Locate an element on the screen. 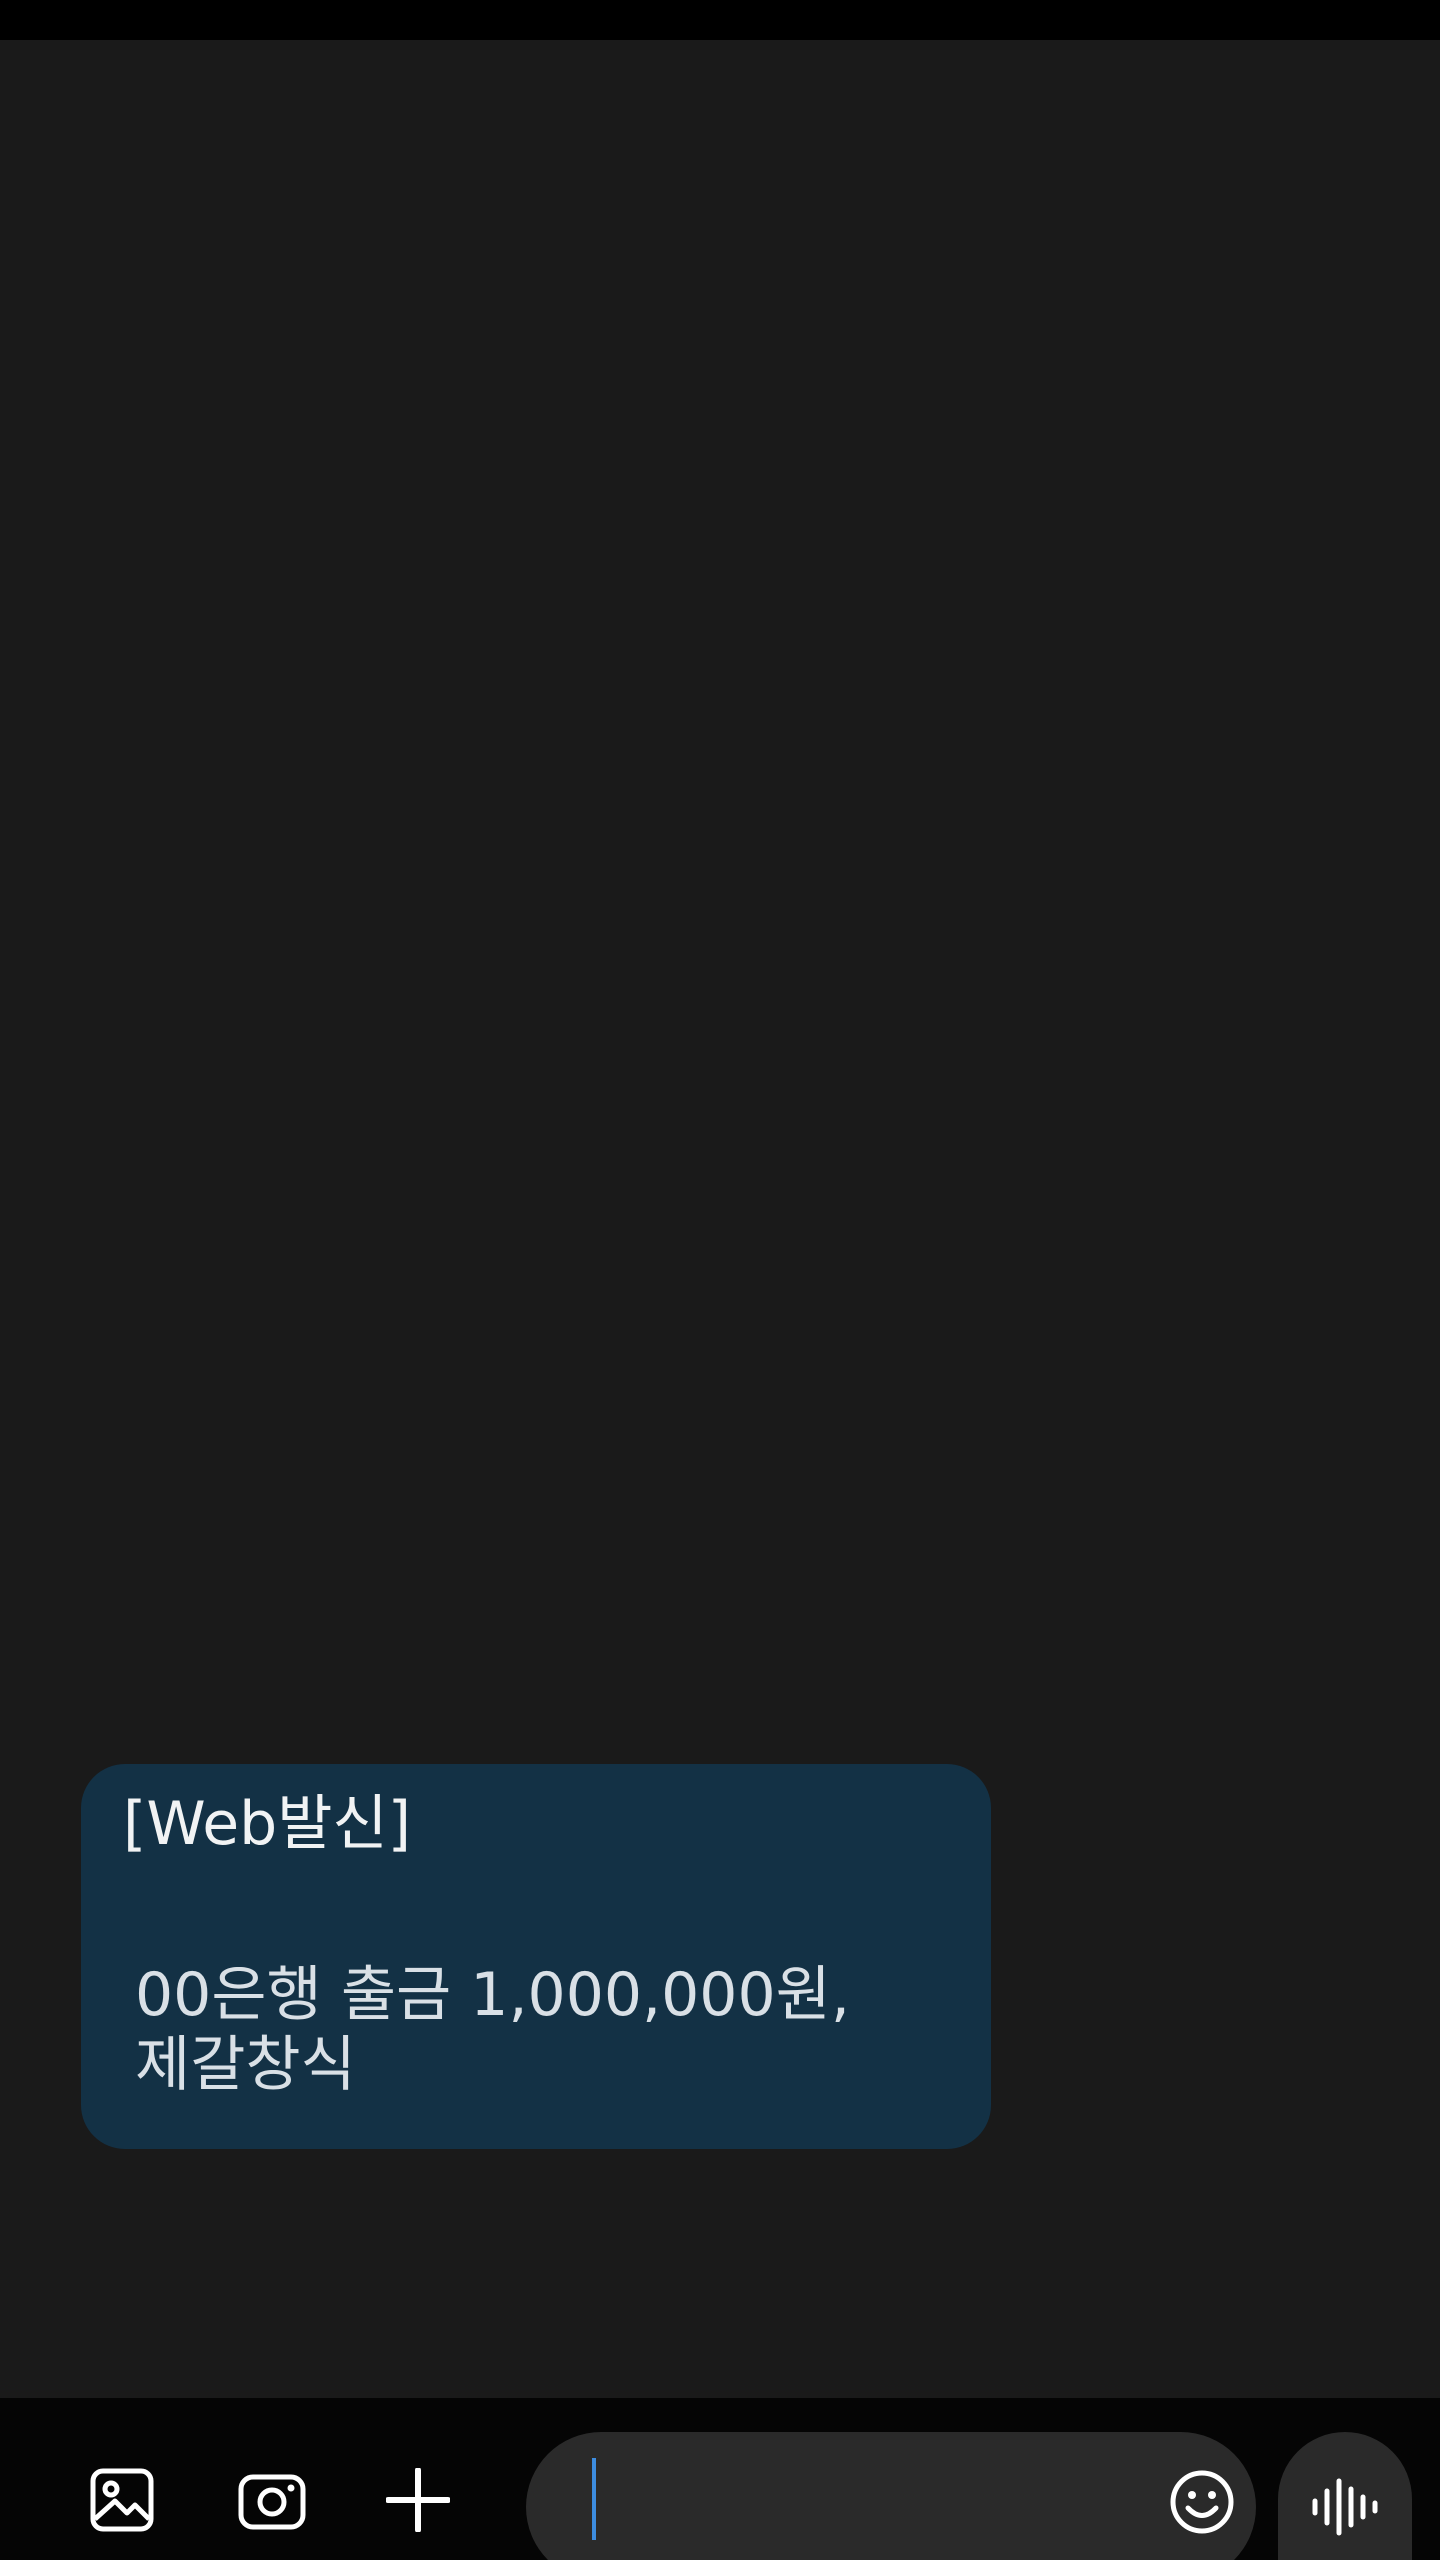 Image resolution: width=1440 pixels, height=2560 pixels. gallery-button is located at coordinates (122, 2500).